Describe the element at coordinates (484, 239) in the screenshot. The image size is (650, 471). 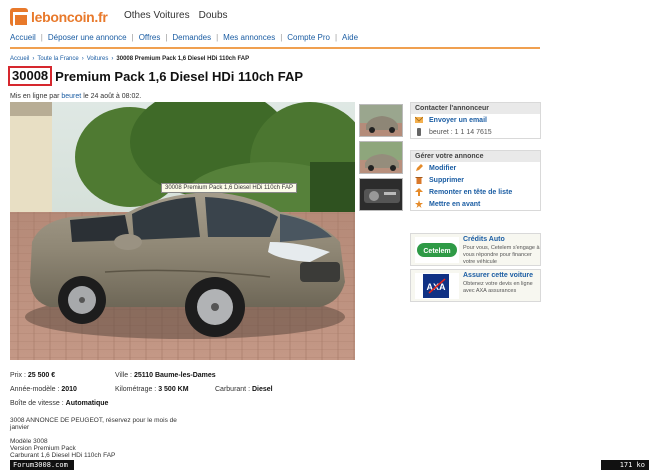
I see `cetelem-ad-title: Crédits Auto` at that location.